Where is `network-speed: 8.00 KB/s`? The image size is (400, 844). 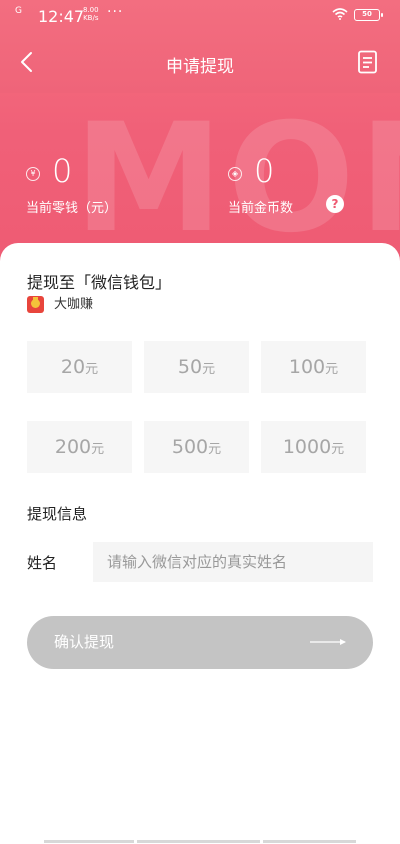
network-speed: 8.00 KB/s is located at coordinates (91, 14).